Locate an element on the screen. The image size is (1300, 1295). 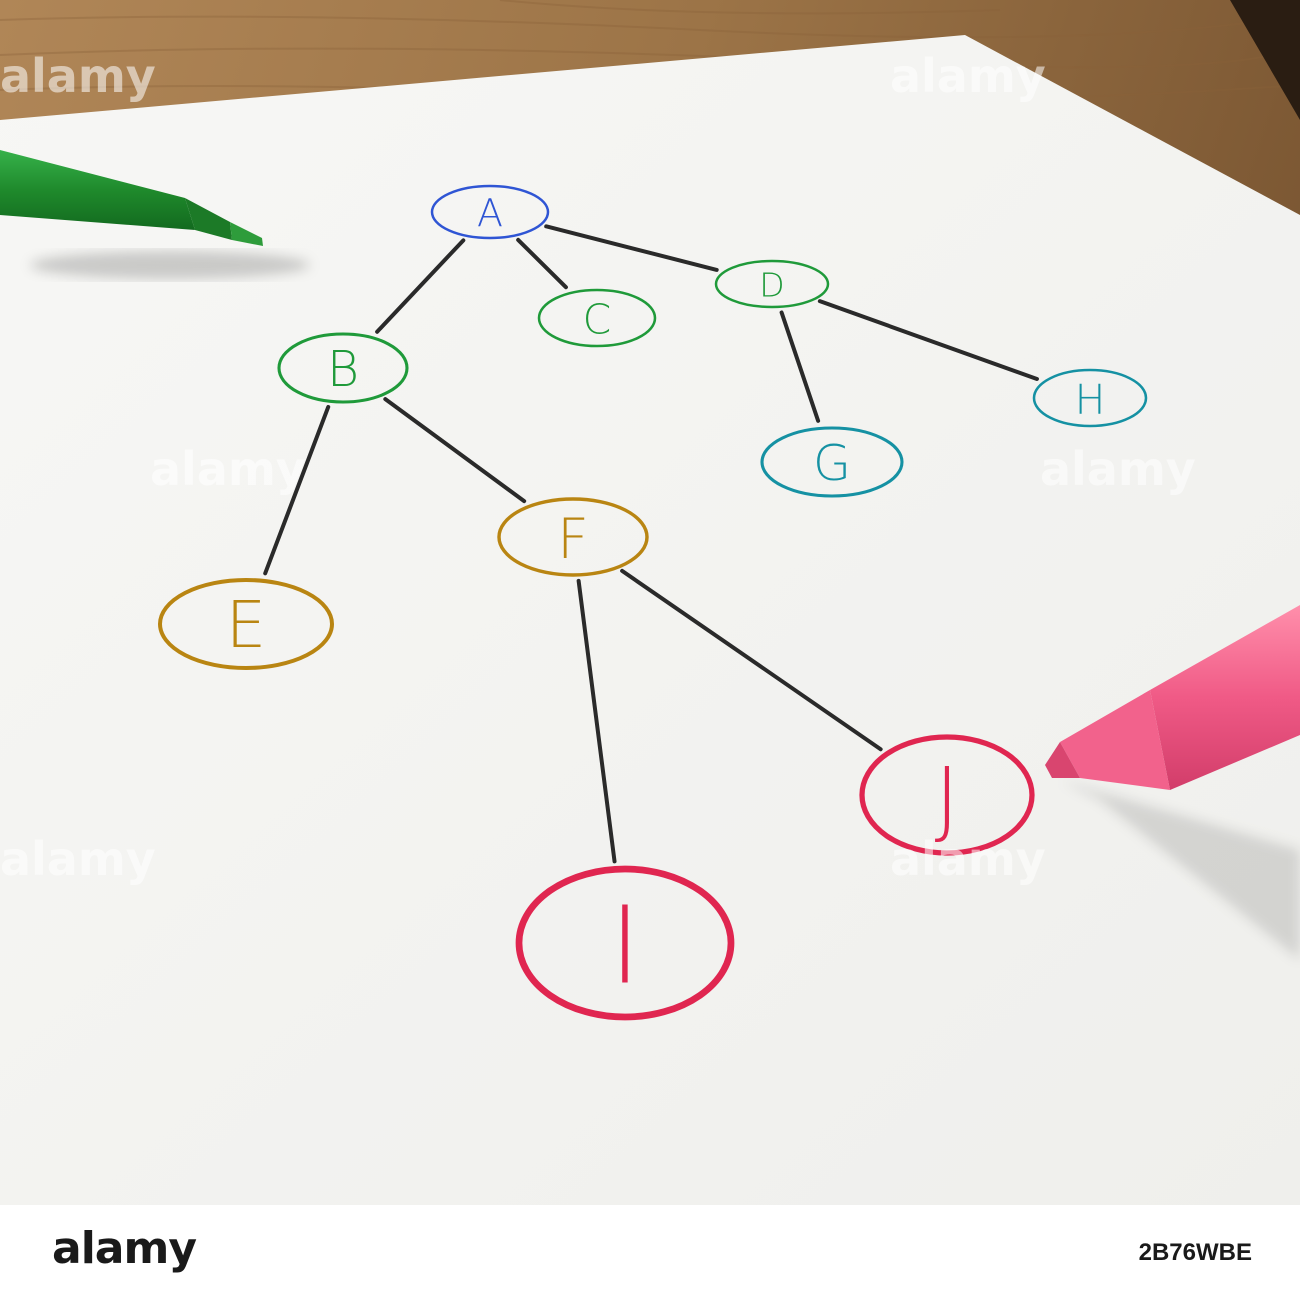
node-label: F is located at coordinates (573, 539).